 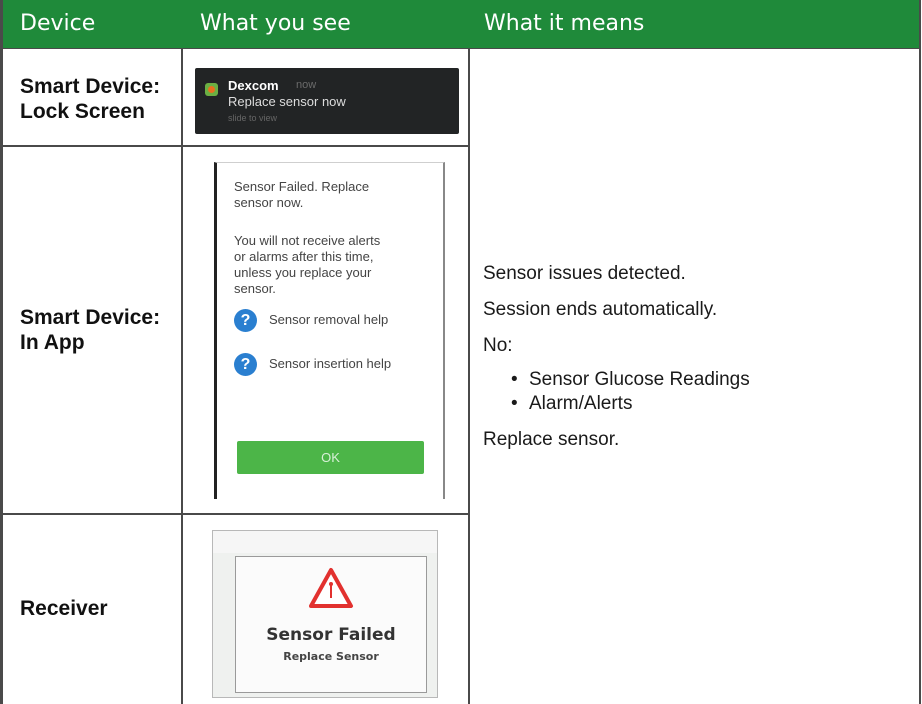 I want to click on table-header: Device What you see What it means, so click(x=460, y=24).